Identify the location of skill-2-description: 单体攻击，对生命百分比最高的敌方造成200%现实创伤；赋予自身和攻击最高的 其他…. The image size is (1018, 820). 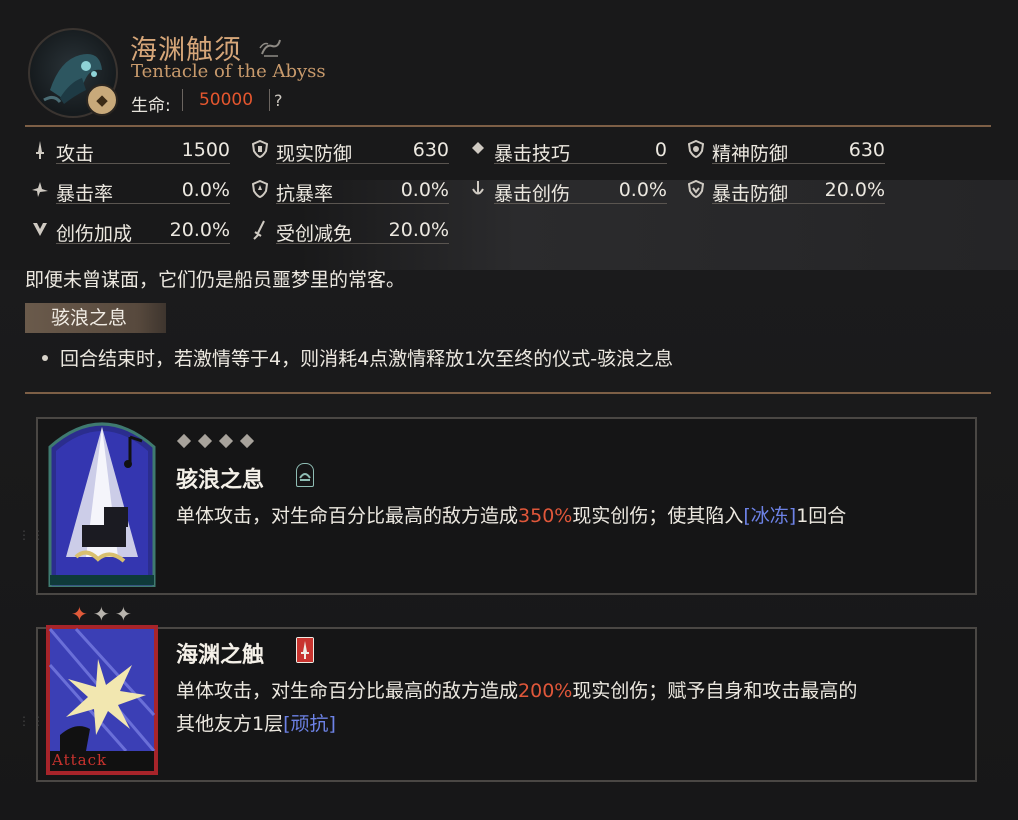
(571, 708).